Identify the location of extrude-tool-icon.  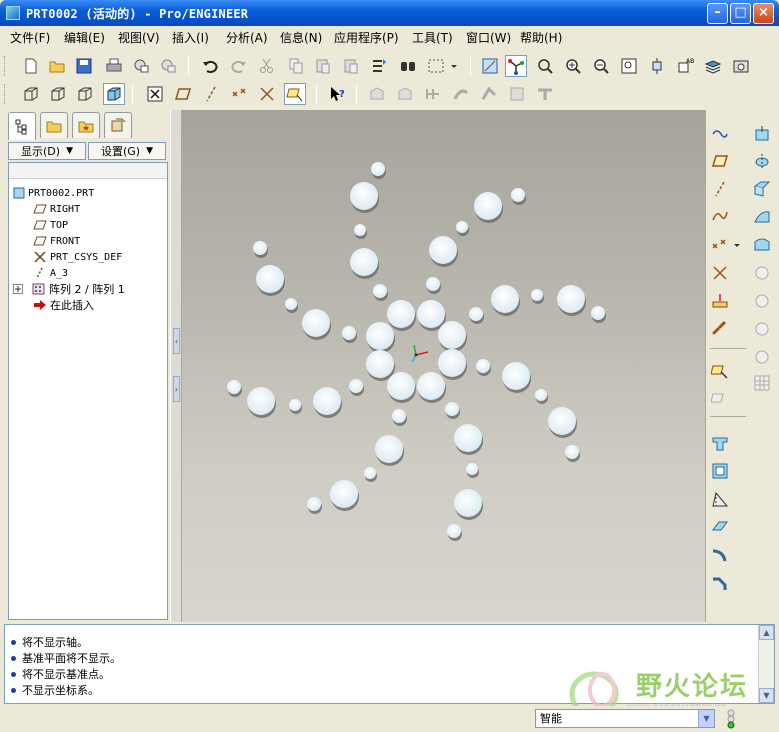
(720, 443).